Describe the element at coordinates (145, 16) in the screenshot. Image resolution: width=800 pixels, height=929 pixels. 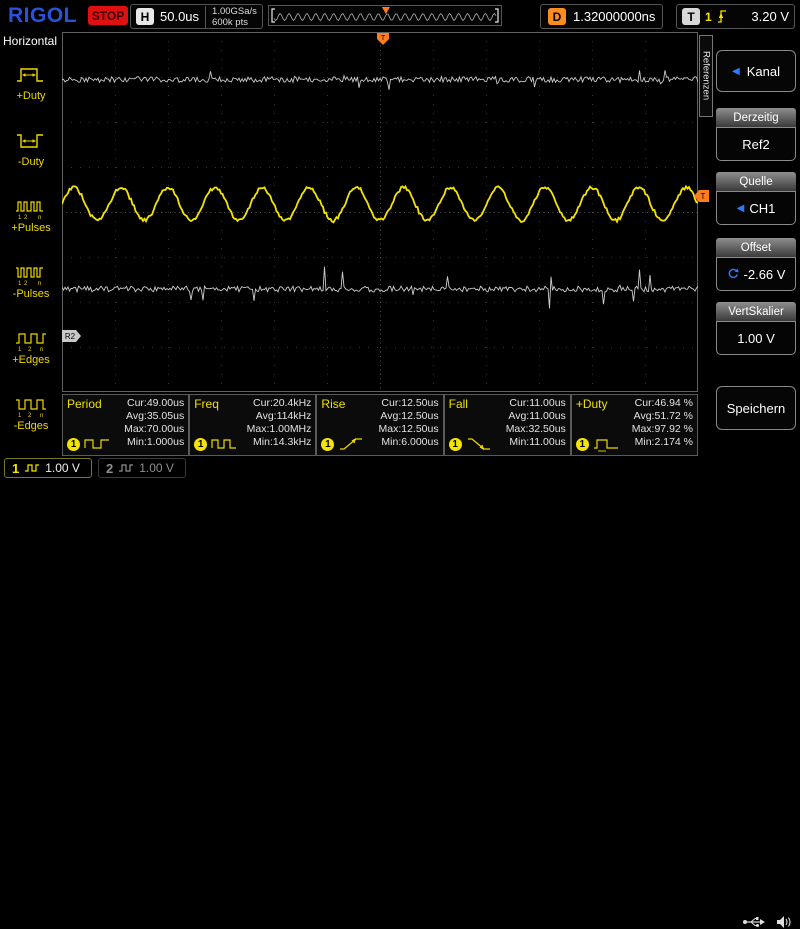
I see `h-badge: H` at that location.